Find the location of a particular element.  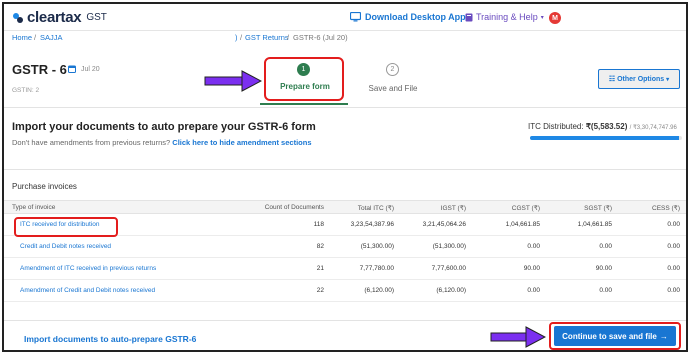

breadcrumb-business: SAJJA is located at coordinates (51, 37).